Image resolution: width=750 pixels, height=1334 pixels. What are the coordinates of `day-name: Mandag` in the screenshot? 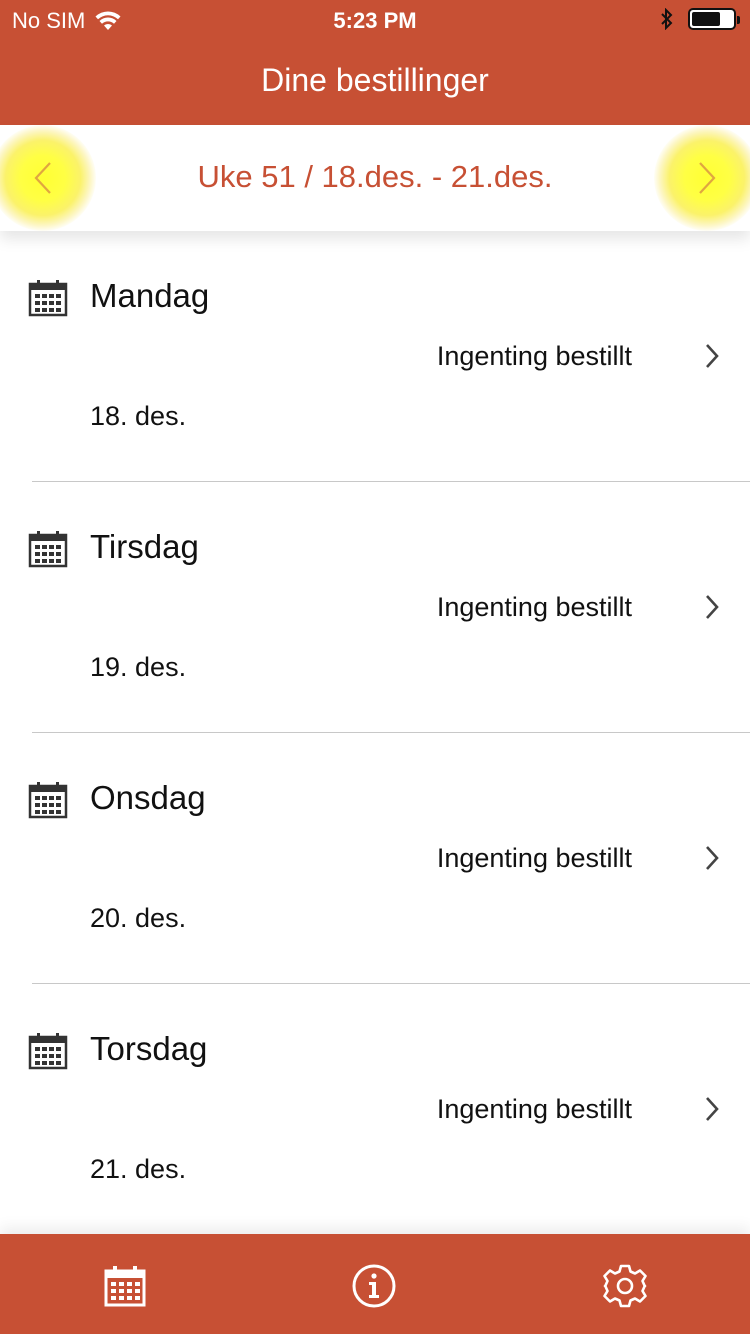 It's located at (150, 295).